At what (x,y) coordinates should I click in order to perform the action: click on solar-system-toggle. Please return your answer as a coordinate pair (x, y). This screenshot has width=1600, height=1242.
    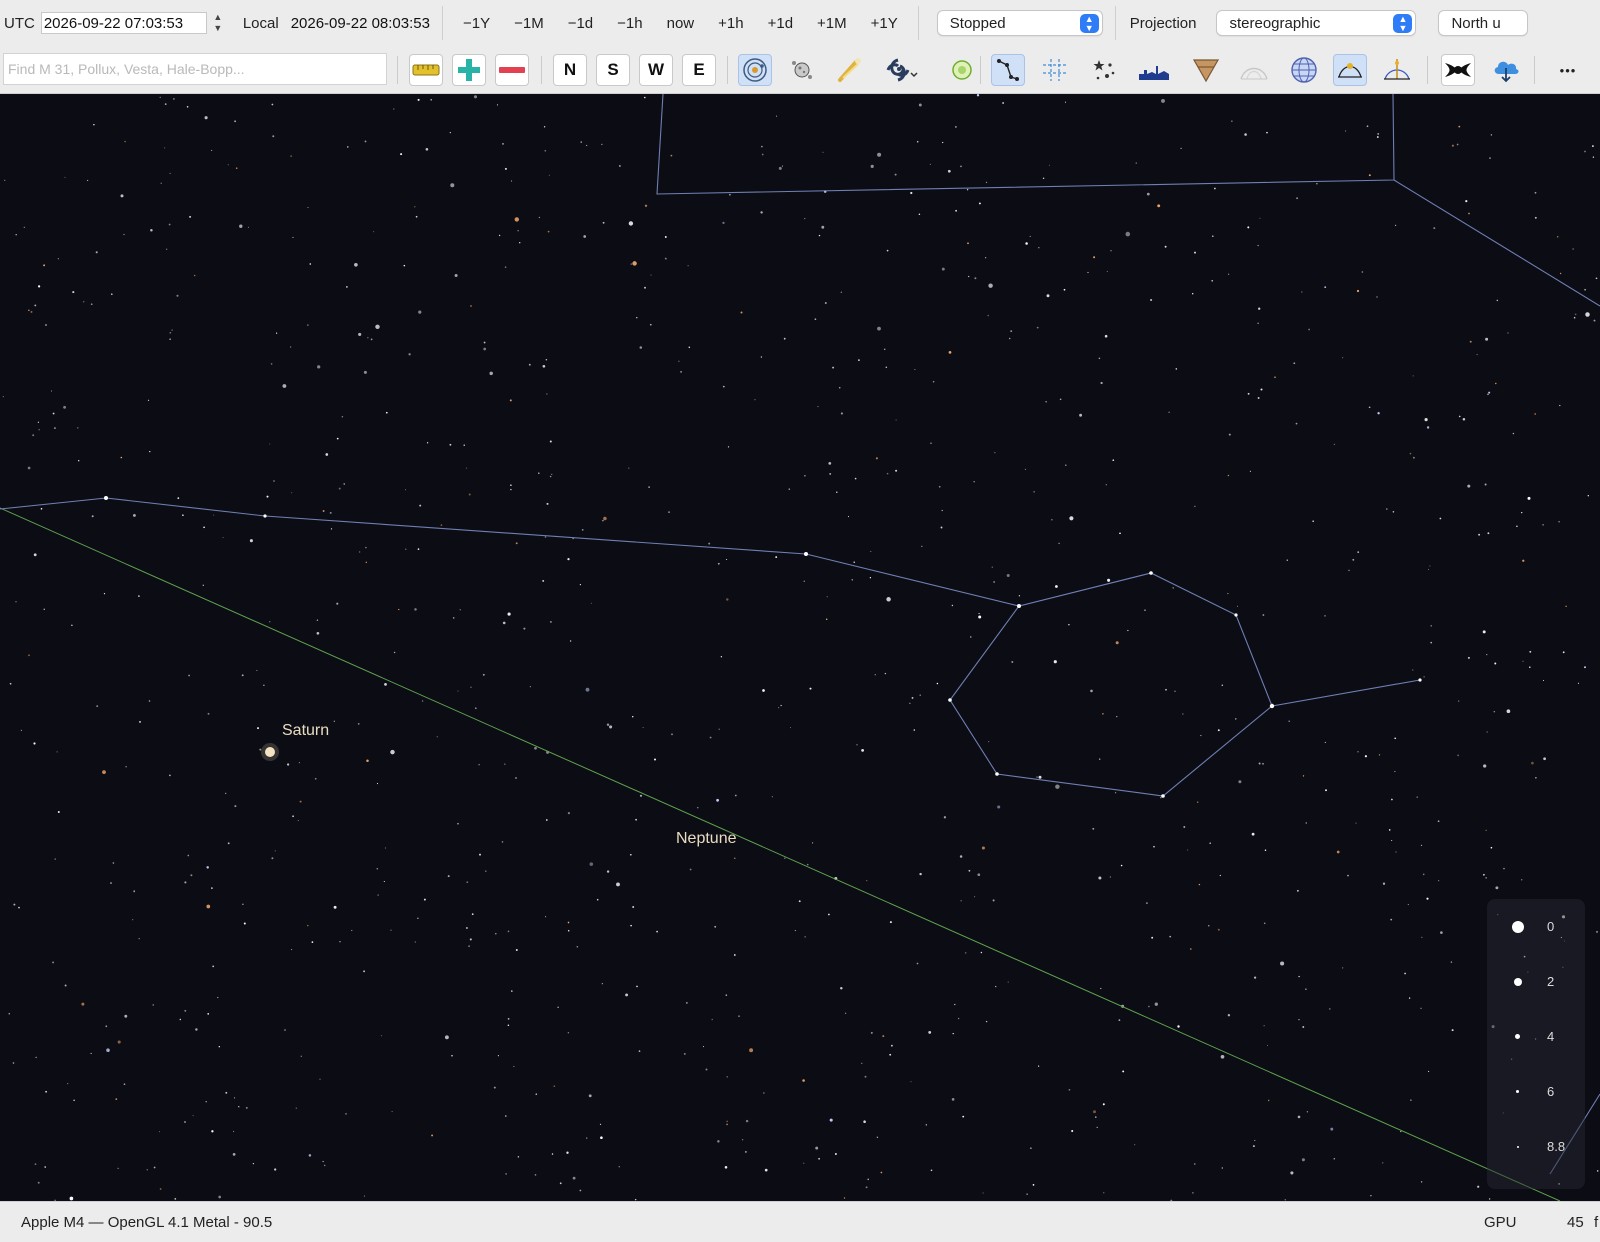
    Looking at the image, I should click on (755, 70).